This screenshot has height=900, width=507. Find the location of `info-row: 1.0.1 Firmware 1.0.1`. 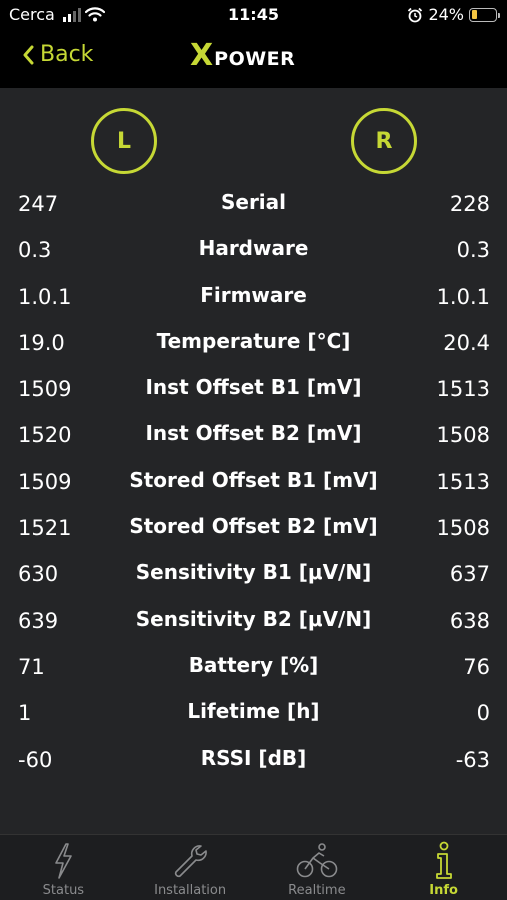

info-row: 1.0.1 Firmware 1.0.1 is located at coordinates (253, 298).